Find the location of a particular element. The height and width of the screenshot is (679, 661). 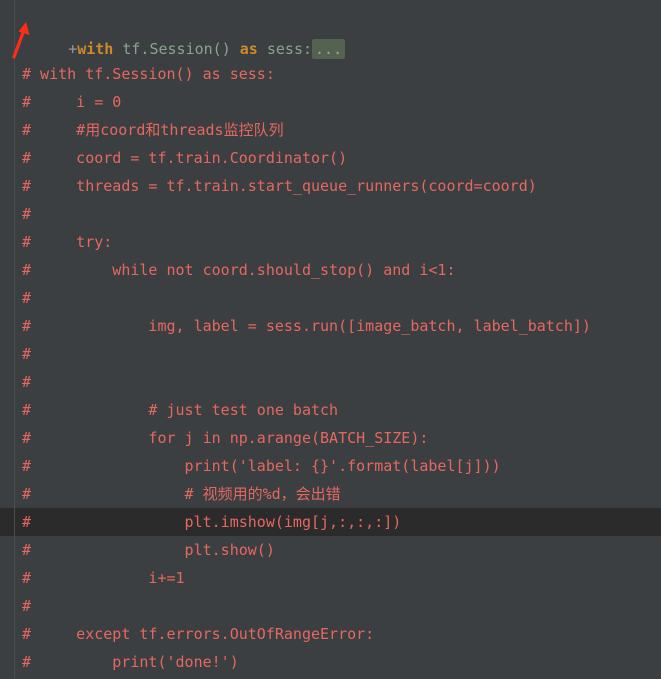

code-line-current: # plt.imshow(img[j,:,:,:]) is located at coordinates (330, 522).